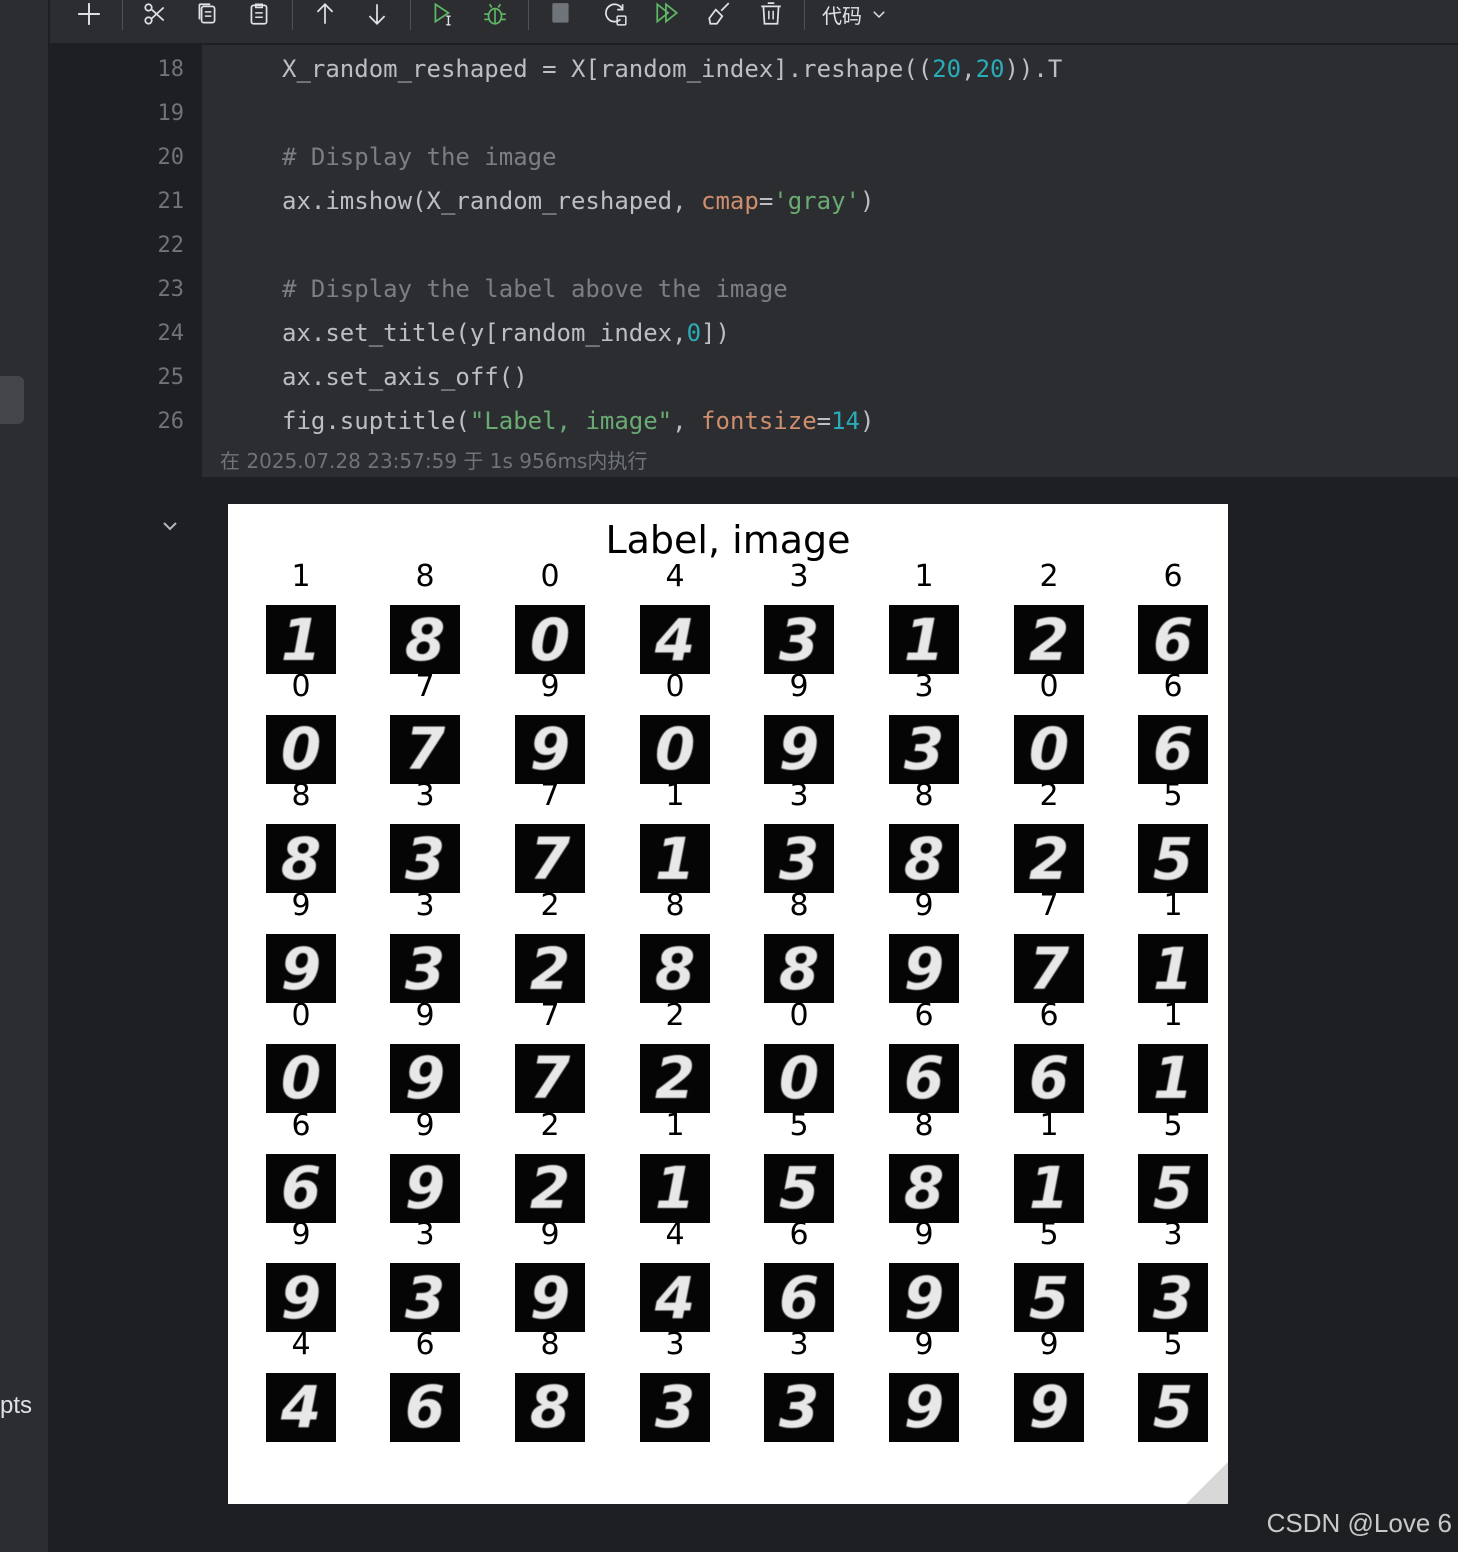  Describe the element at coordinates (675, 859) in the screenshot. I see `digit-image: 1` at that location.